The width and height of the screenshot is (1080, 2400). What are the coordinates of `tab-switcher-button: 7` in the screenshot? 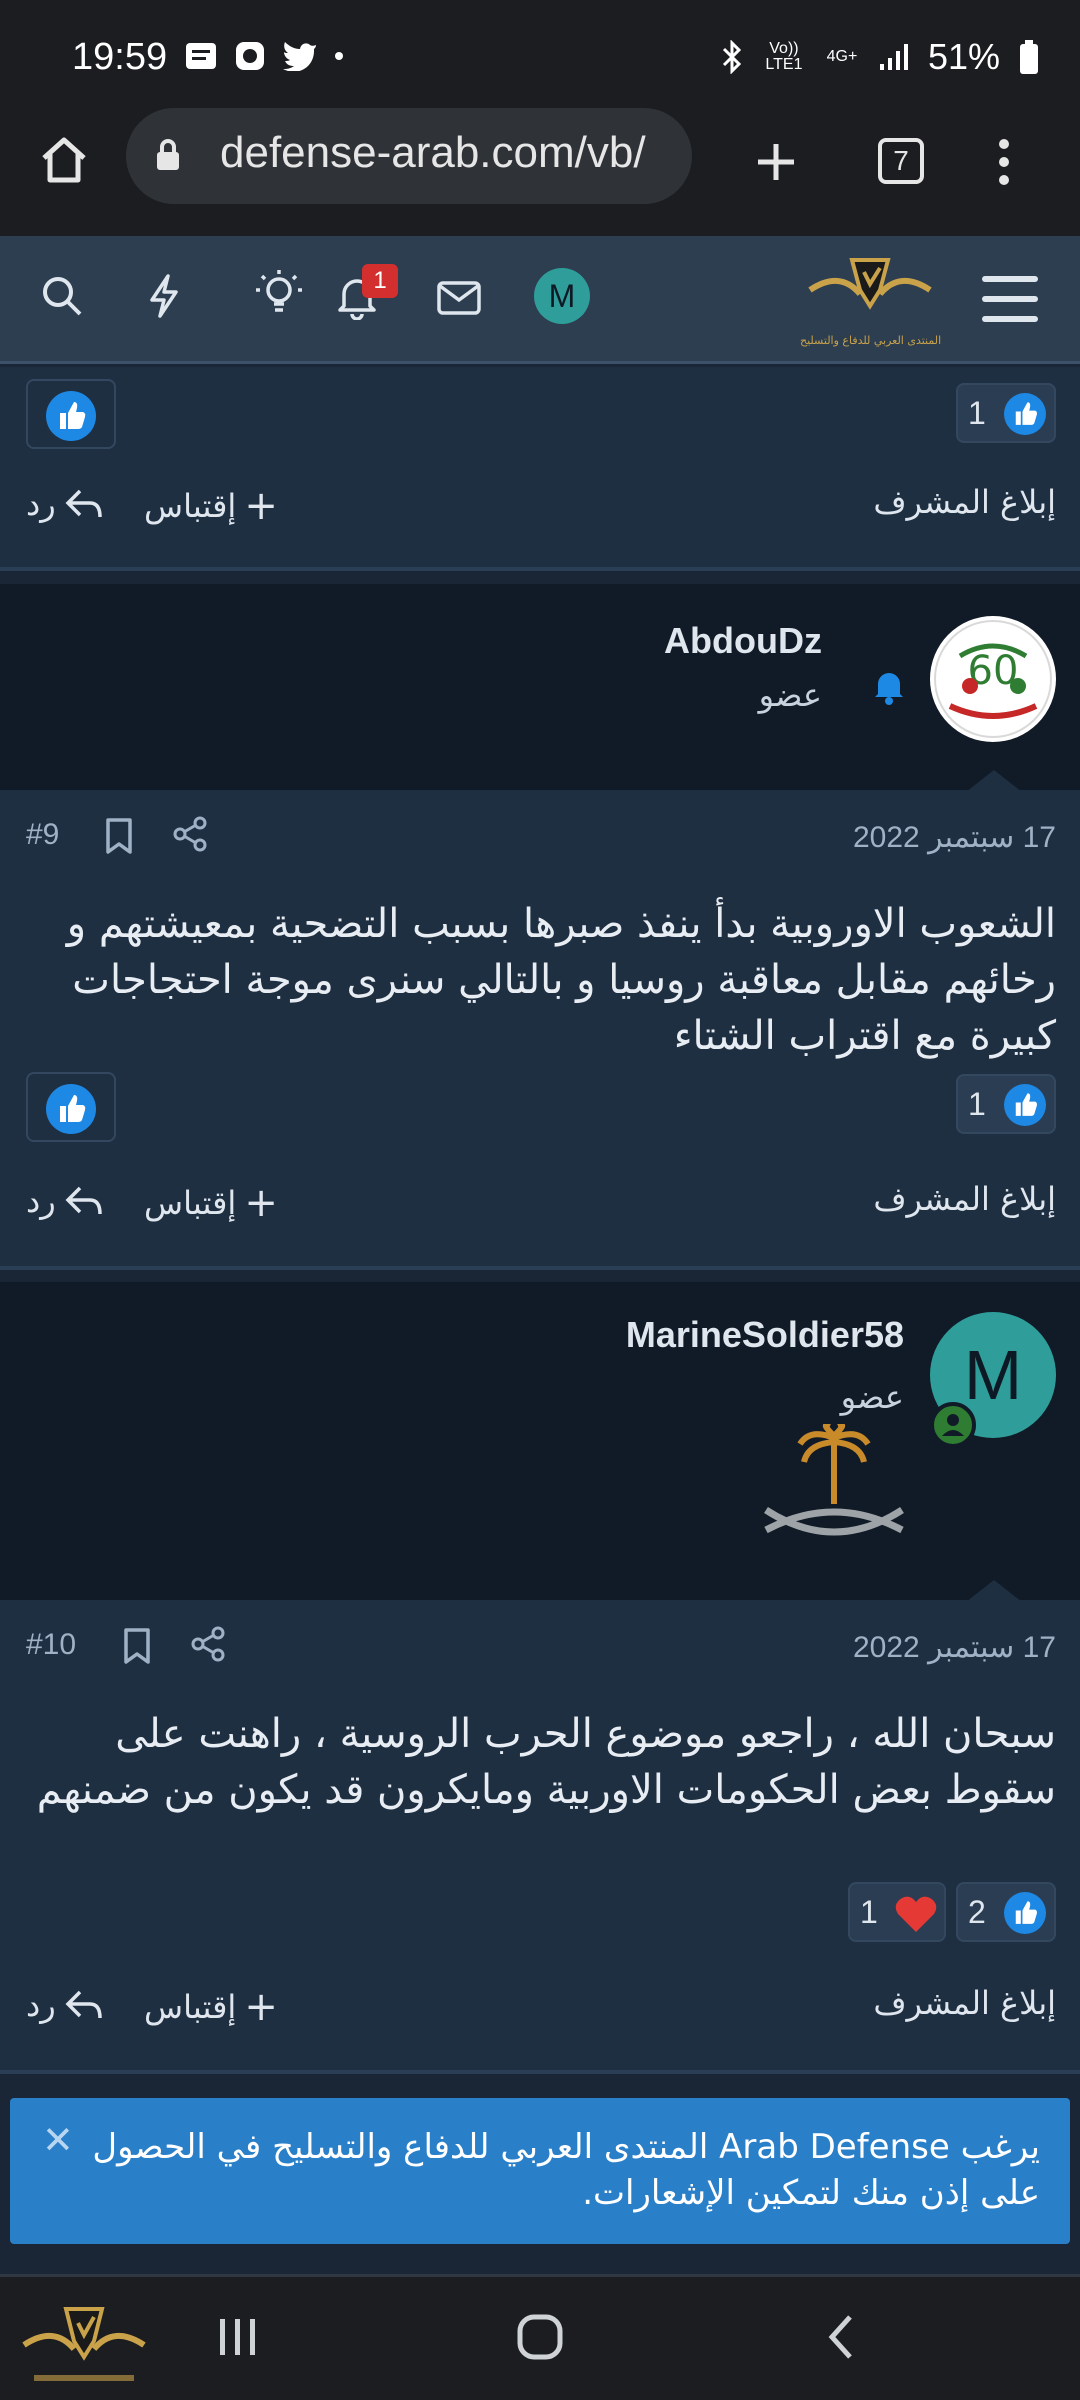 It's located at (901, 161).